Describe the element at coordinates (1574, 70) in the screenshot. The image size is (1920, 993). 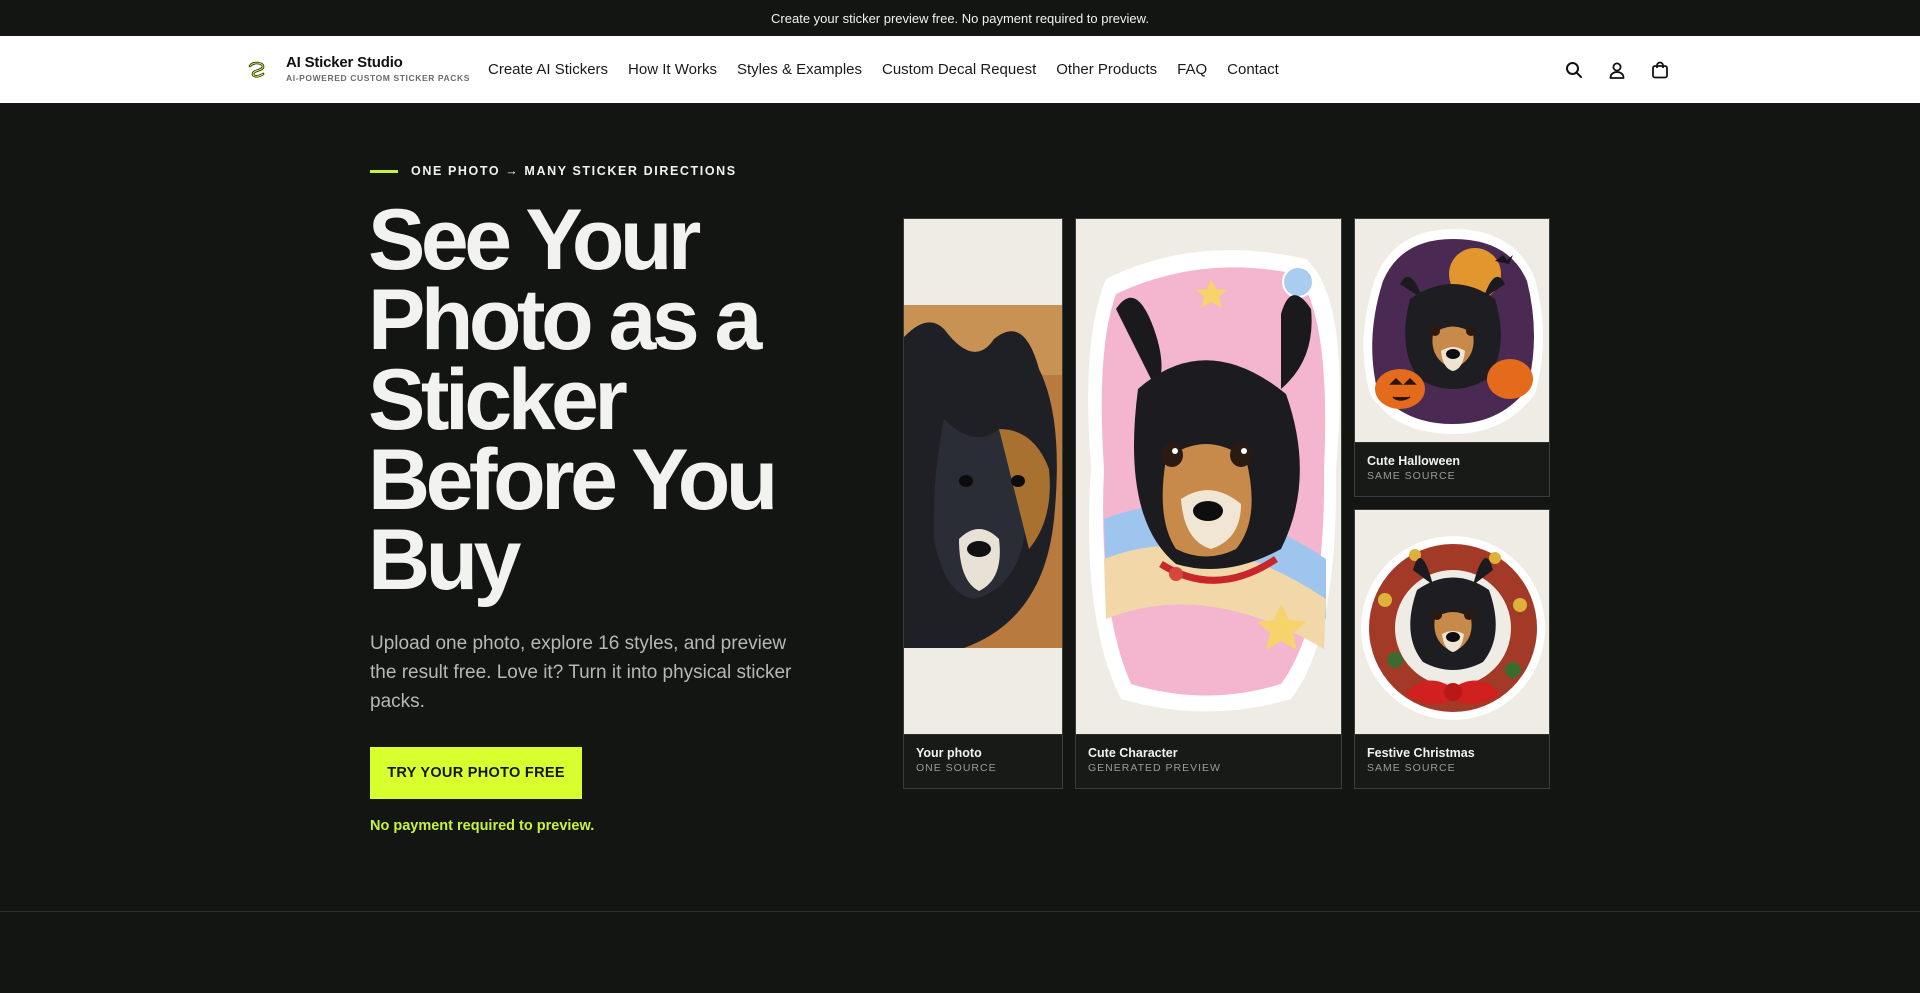
I see `search-icon` at that location.